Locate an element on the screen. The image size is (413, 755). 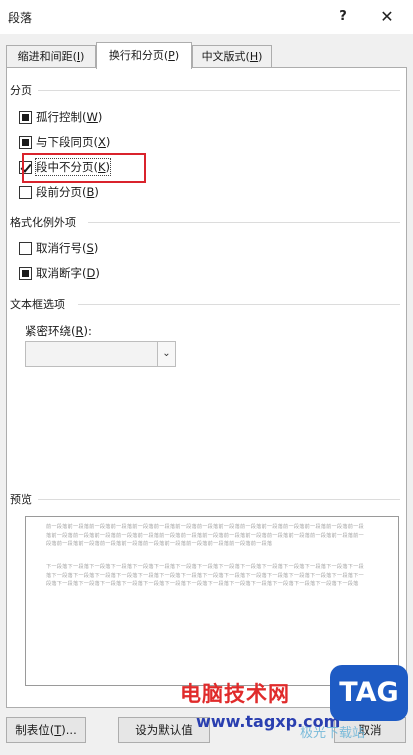
tab-strip: 缩进和间距(I) 换行和分页(P) 中文版式(H) is located at coordinates (206, 55).